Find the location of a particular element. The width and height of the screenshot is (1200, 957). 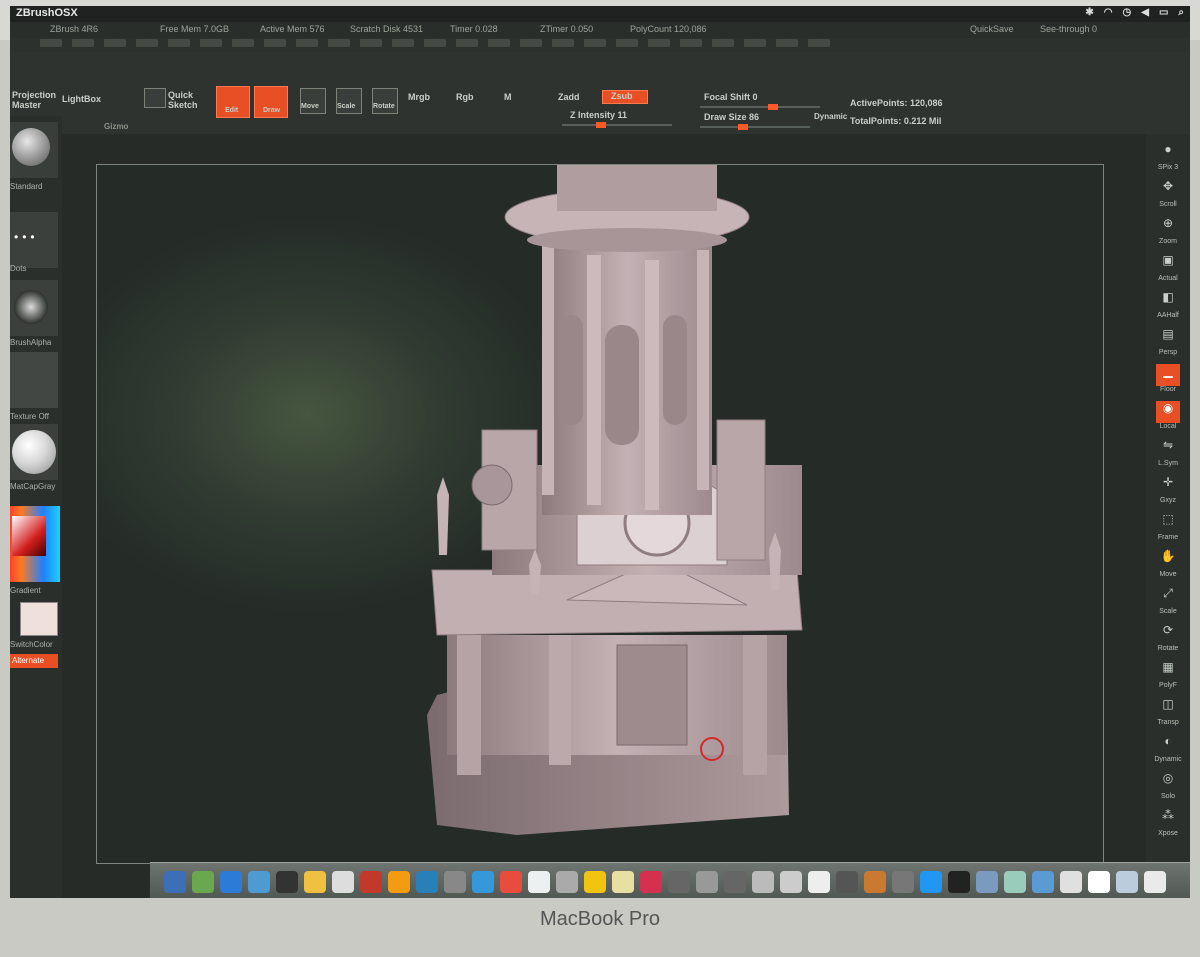

persp-icon: ▤ is located at coordinates (1168, 338).